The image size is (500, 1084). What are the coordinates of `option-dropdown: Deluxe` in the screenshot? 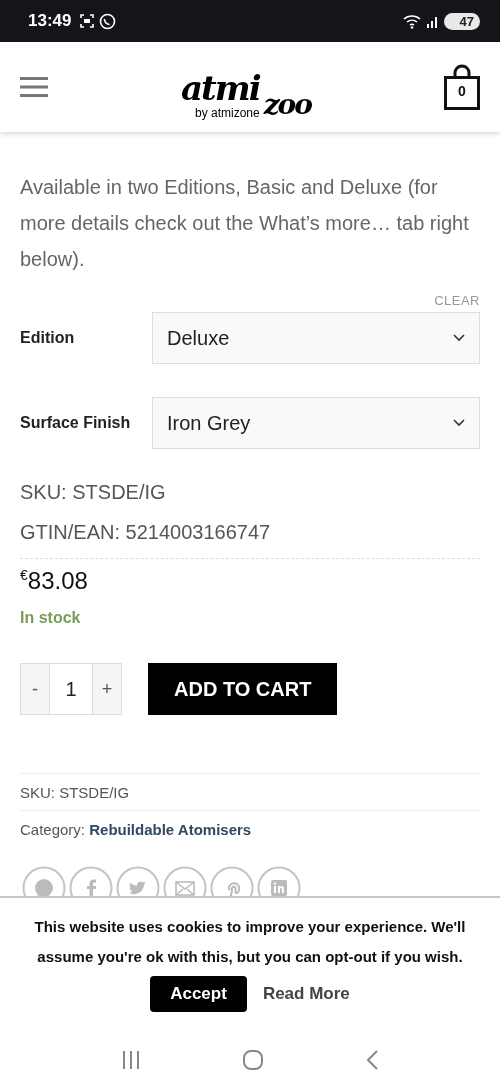 It's located at (316, 338).